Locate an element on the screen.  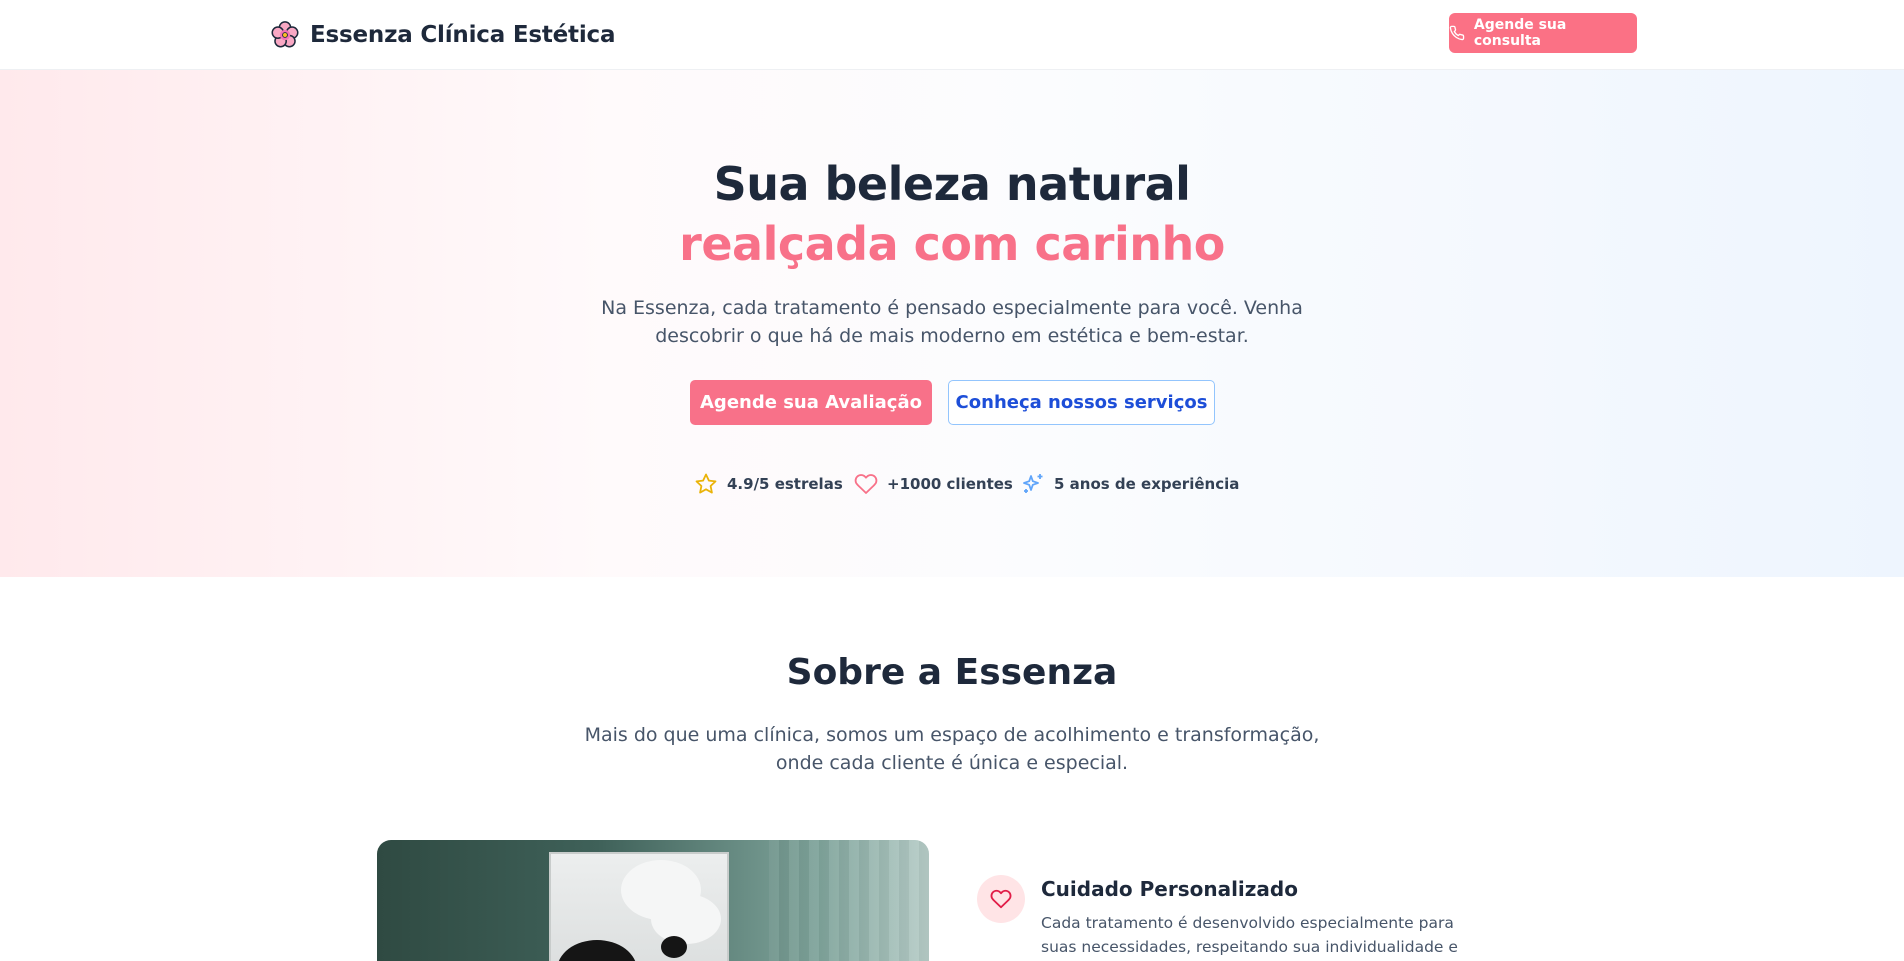
schedule-consultation-button: Agende sua consulta is located at coordinates (1543, 33).